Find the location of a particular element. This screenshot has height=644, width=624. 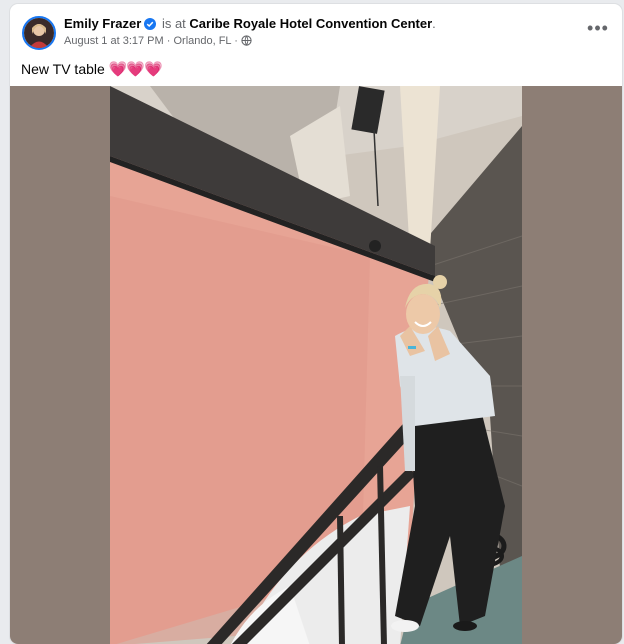

location-link: Caribe Royale Hotel Convention Center is located at coordinates (310, 23).